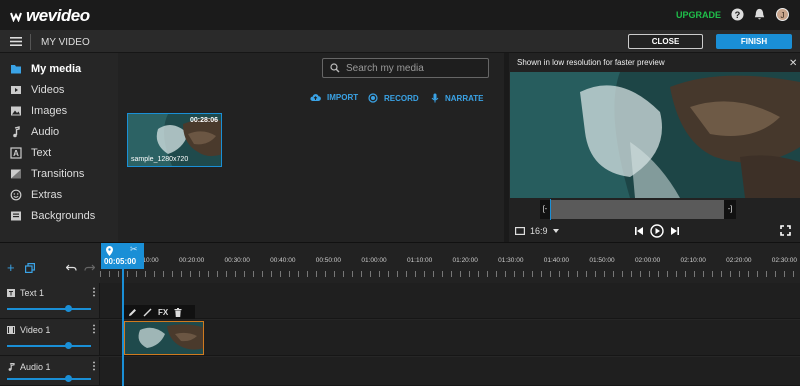  Describe the element at coordinates (134, 249) in the screenshot. I see `scissors-icon: ✂` at that location.